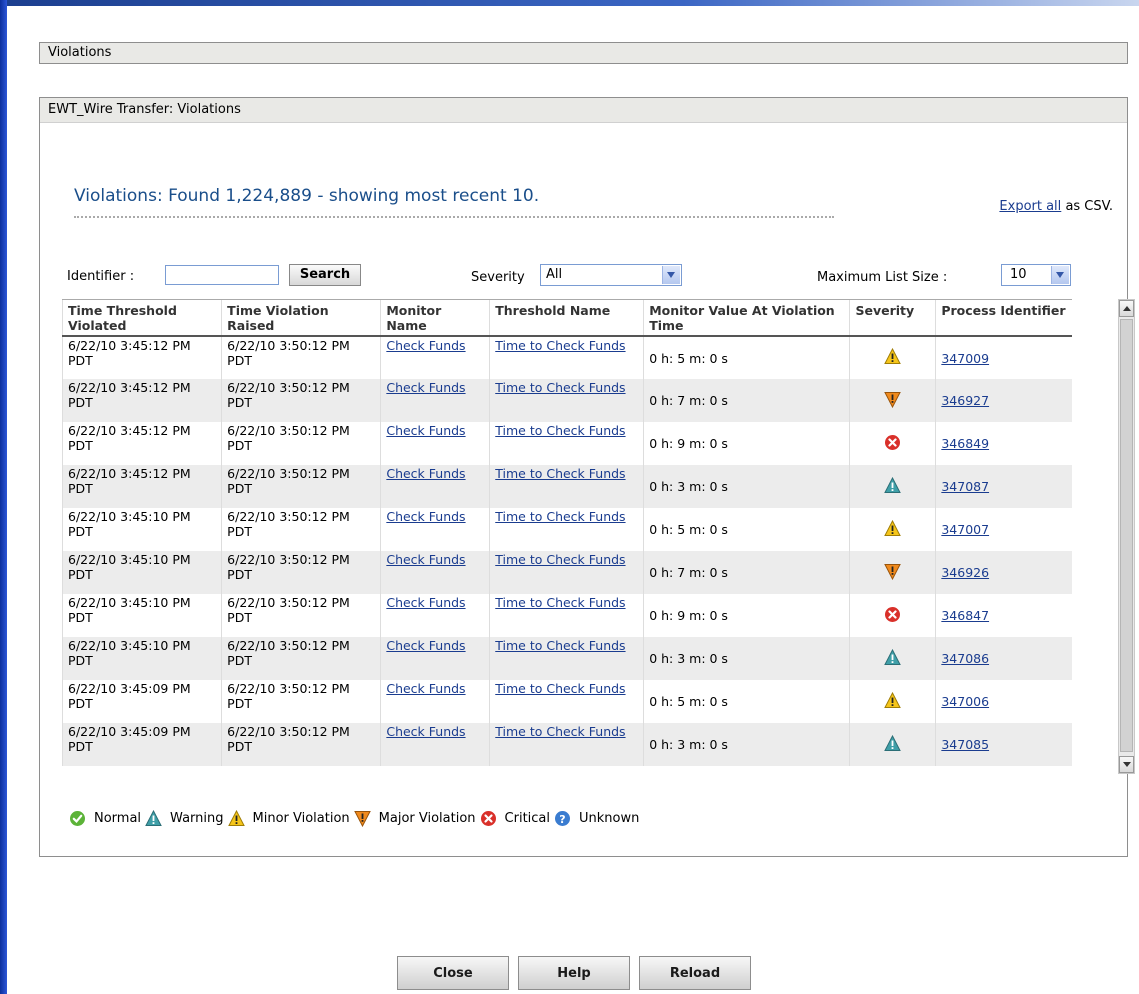 The image size is (1139, 994). I want to click on table-scrollbar, so click(1126, 536).